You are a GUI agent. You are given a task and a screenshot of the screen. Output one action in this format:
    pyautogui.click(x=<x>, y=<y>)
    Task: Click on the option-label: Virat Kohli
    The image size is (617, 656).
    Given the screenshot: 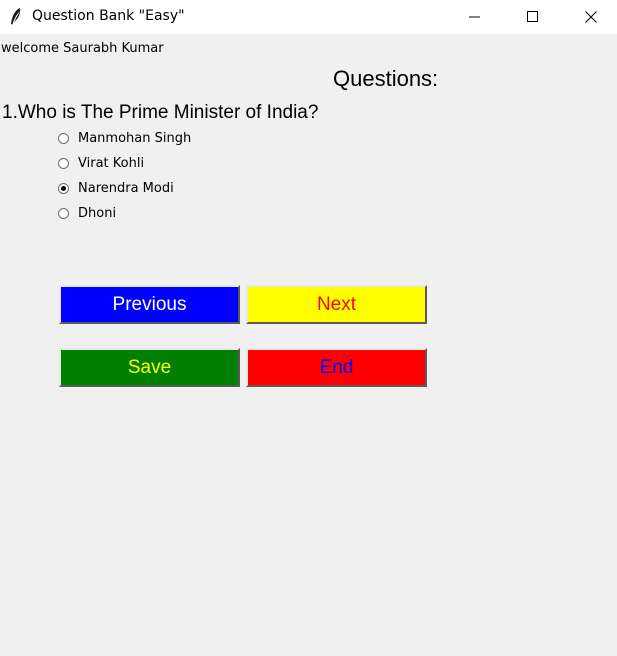 What is the action you would take?
    pyautogui.click(x=111, y=163)
    